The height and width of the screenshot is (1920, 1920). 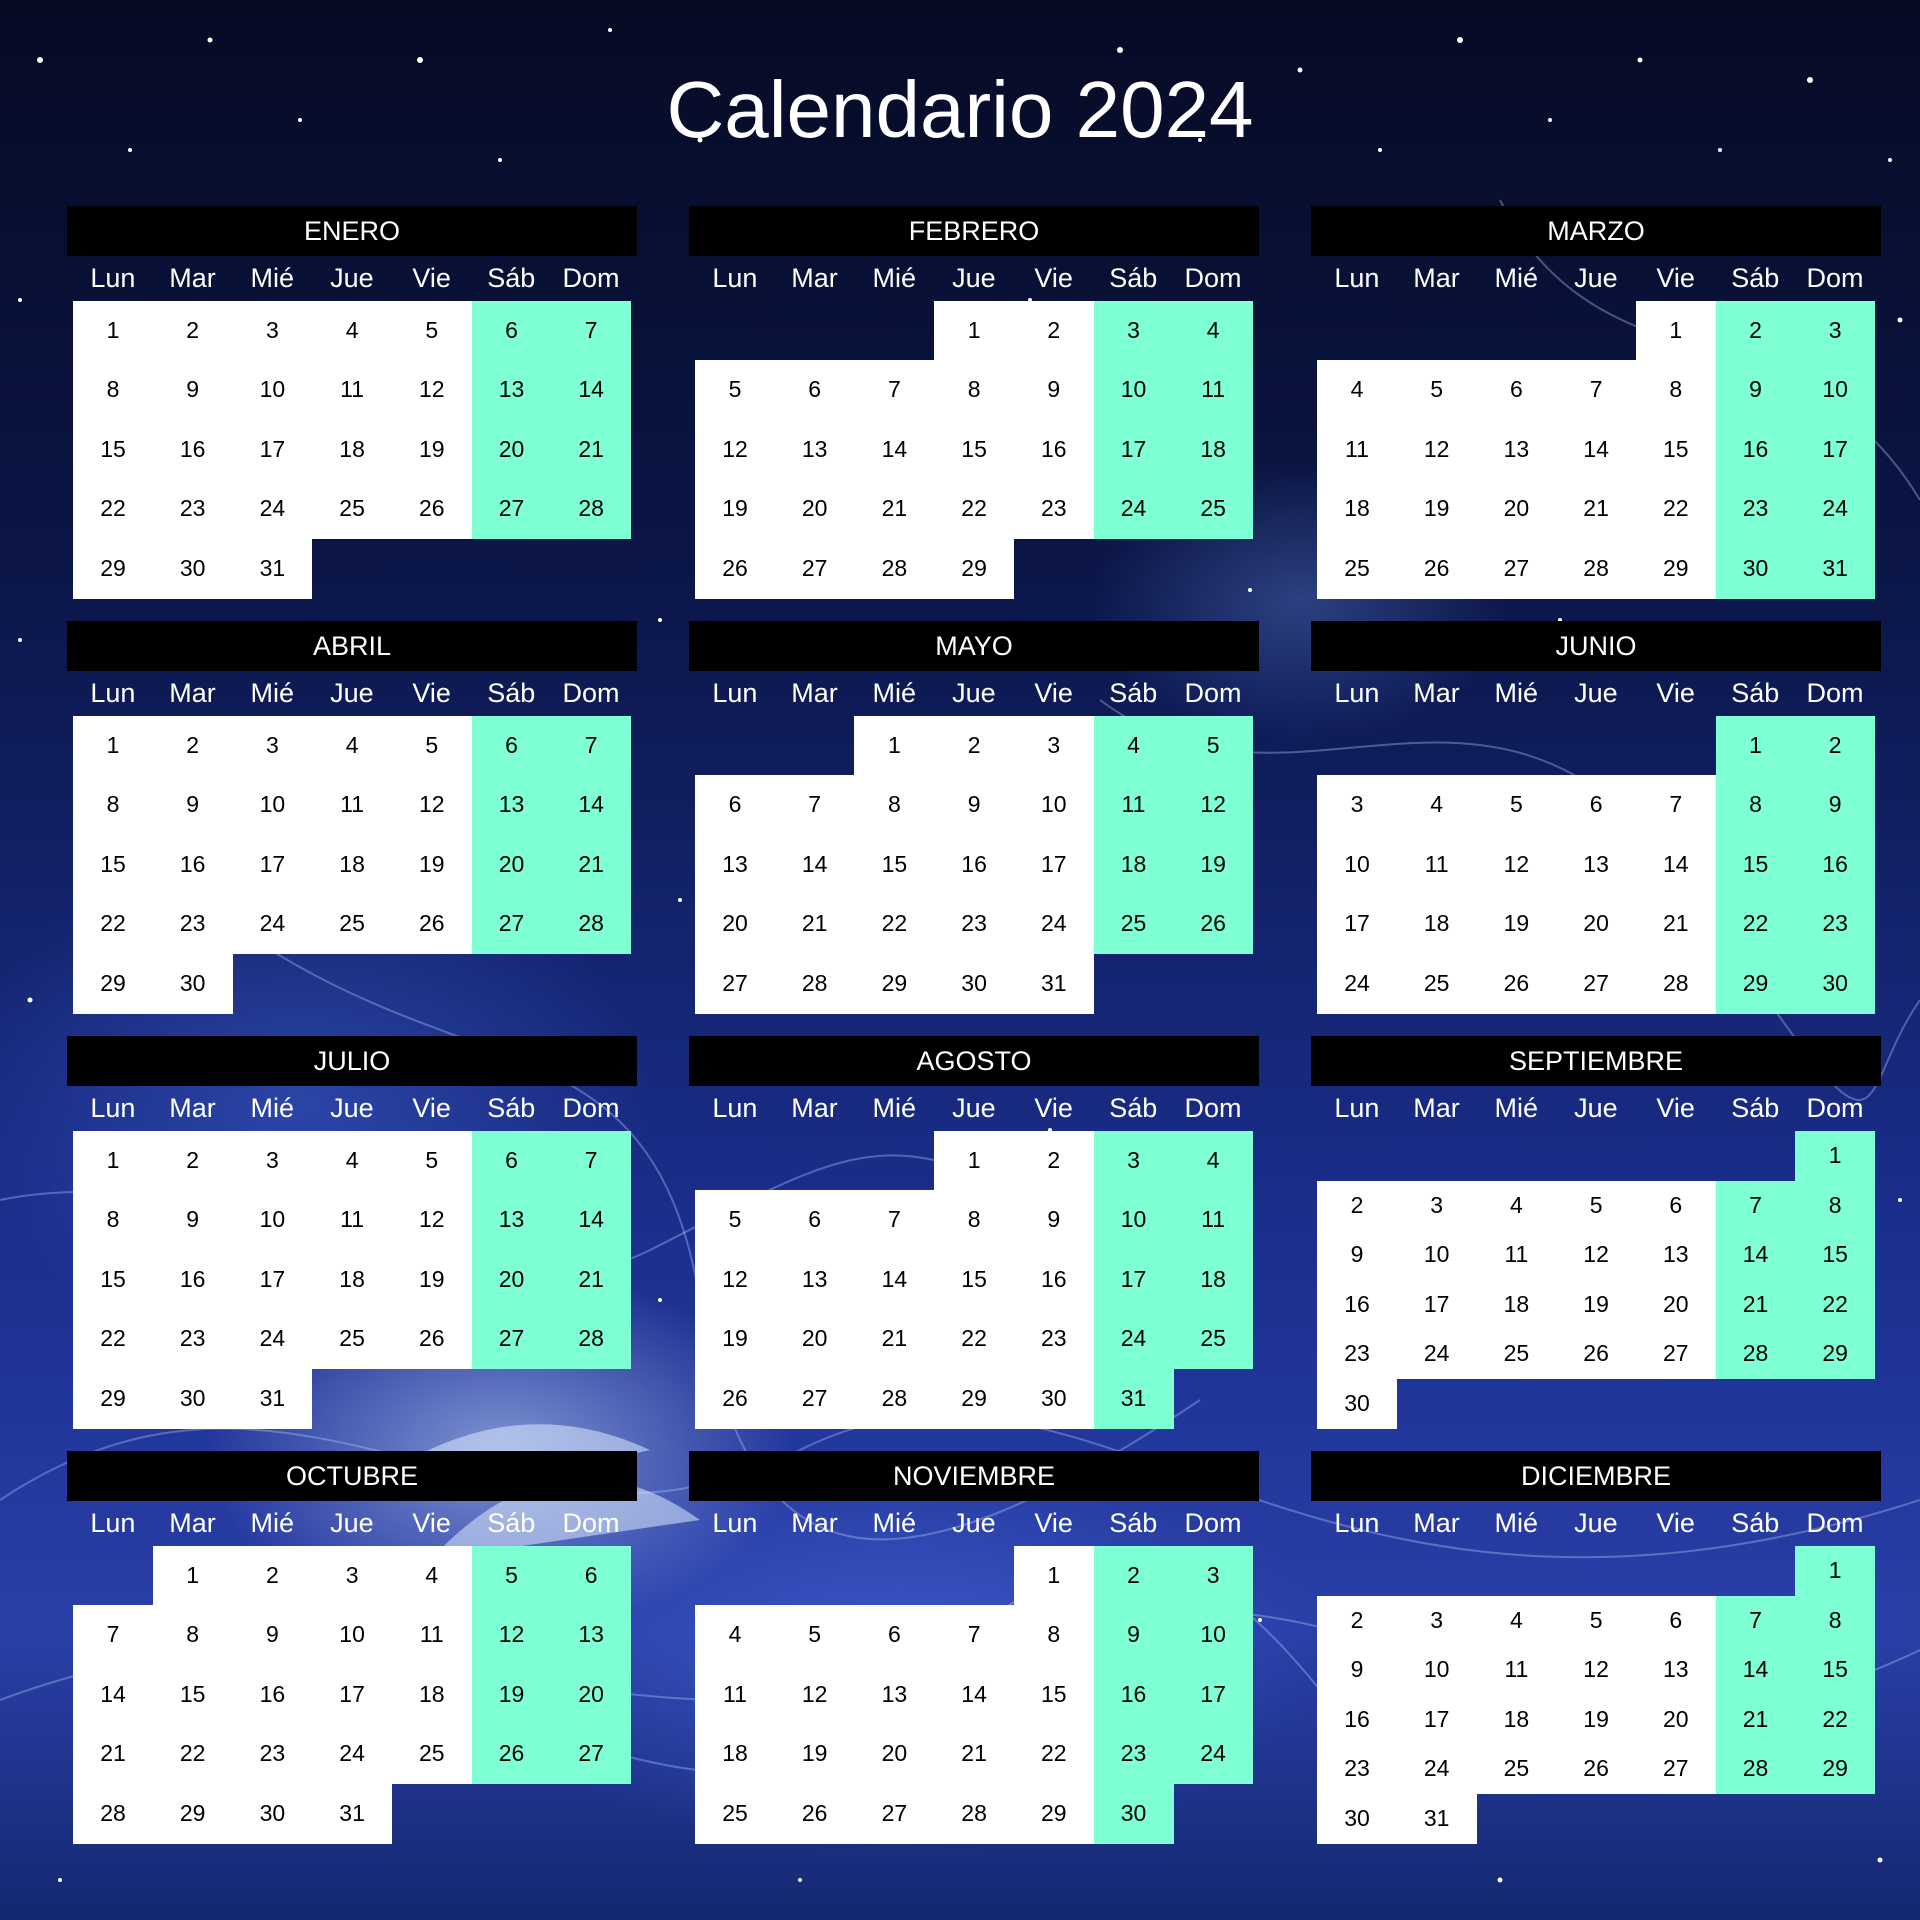 I want to click on day-cell: 5, so click(x=814, y=1635).